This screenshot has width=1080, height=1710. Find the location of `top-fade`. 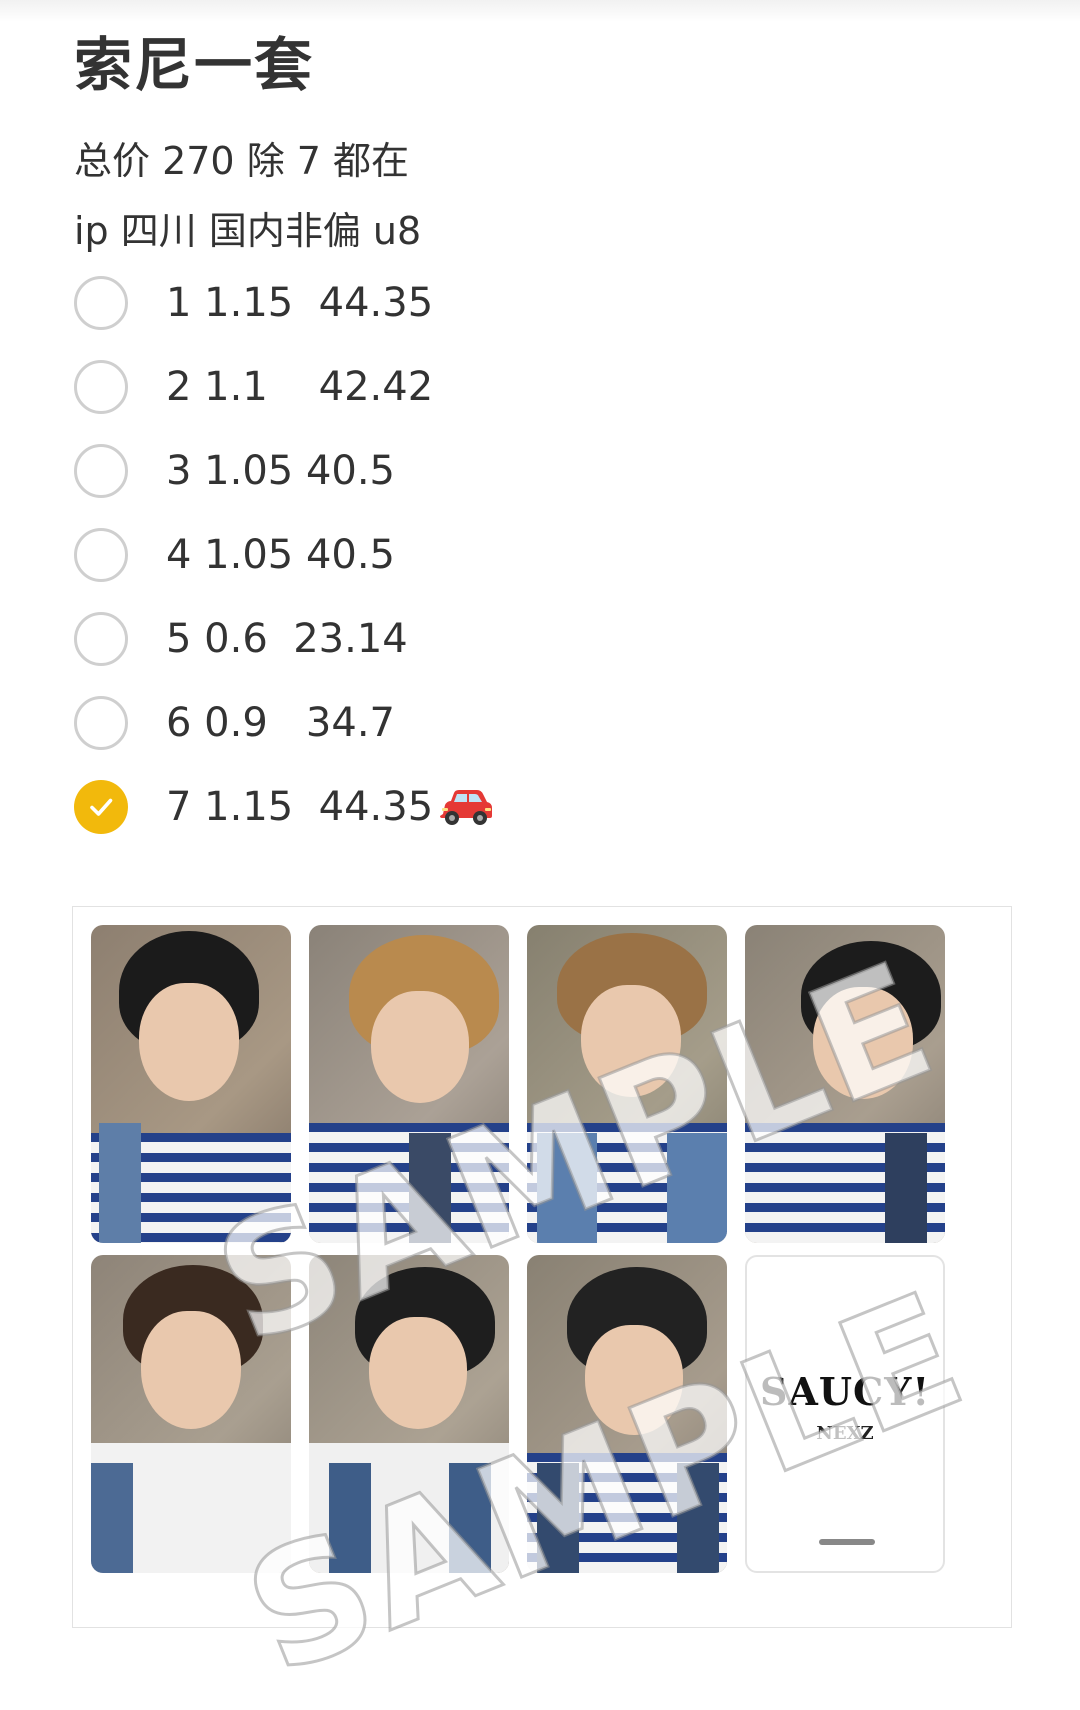

top-fade is located at coordinates (540, 11).